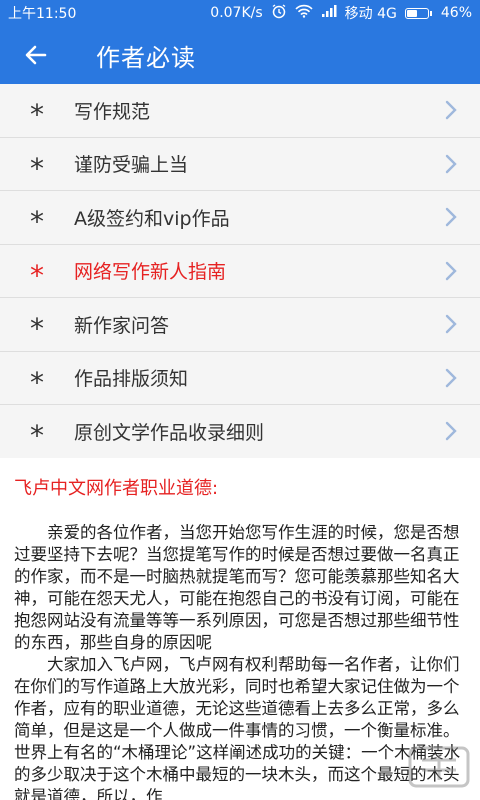 The height and width of the screenshot is (800, 480). Describe the element at coordinates (240, 164) in the screenshot. I see `menu-item: * 谨防受骗上当` at that location.